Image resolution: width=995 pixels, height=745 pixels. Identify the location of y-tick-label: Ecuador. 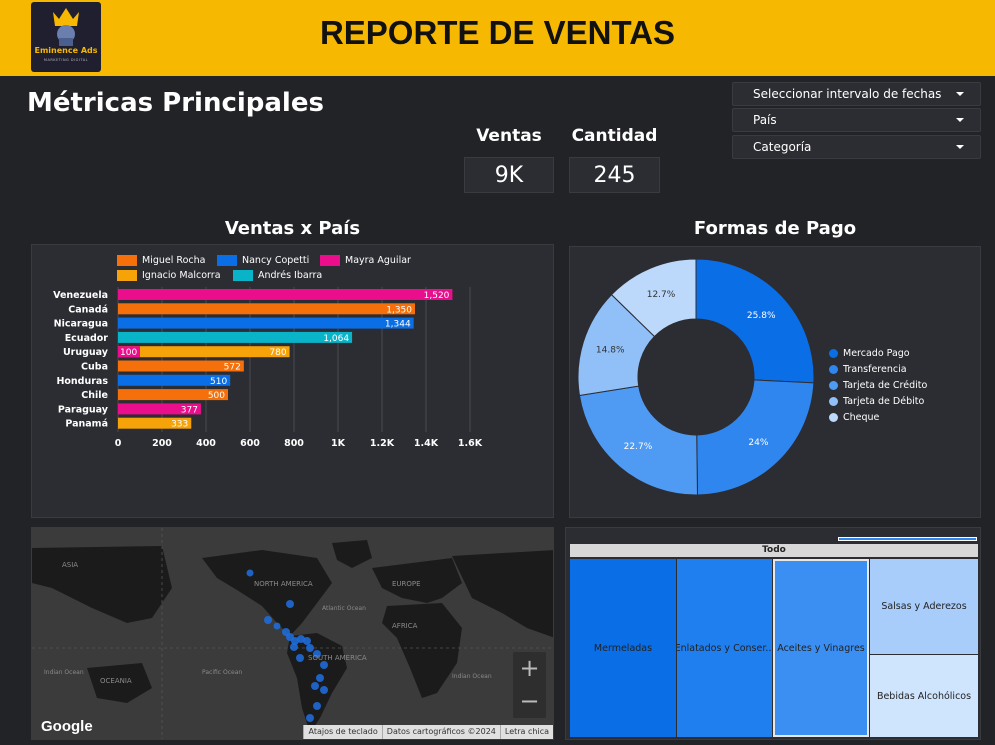
(87, 338).